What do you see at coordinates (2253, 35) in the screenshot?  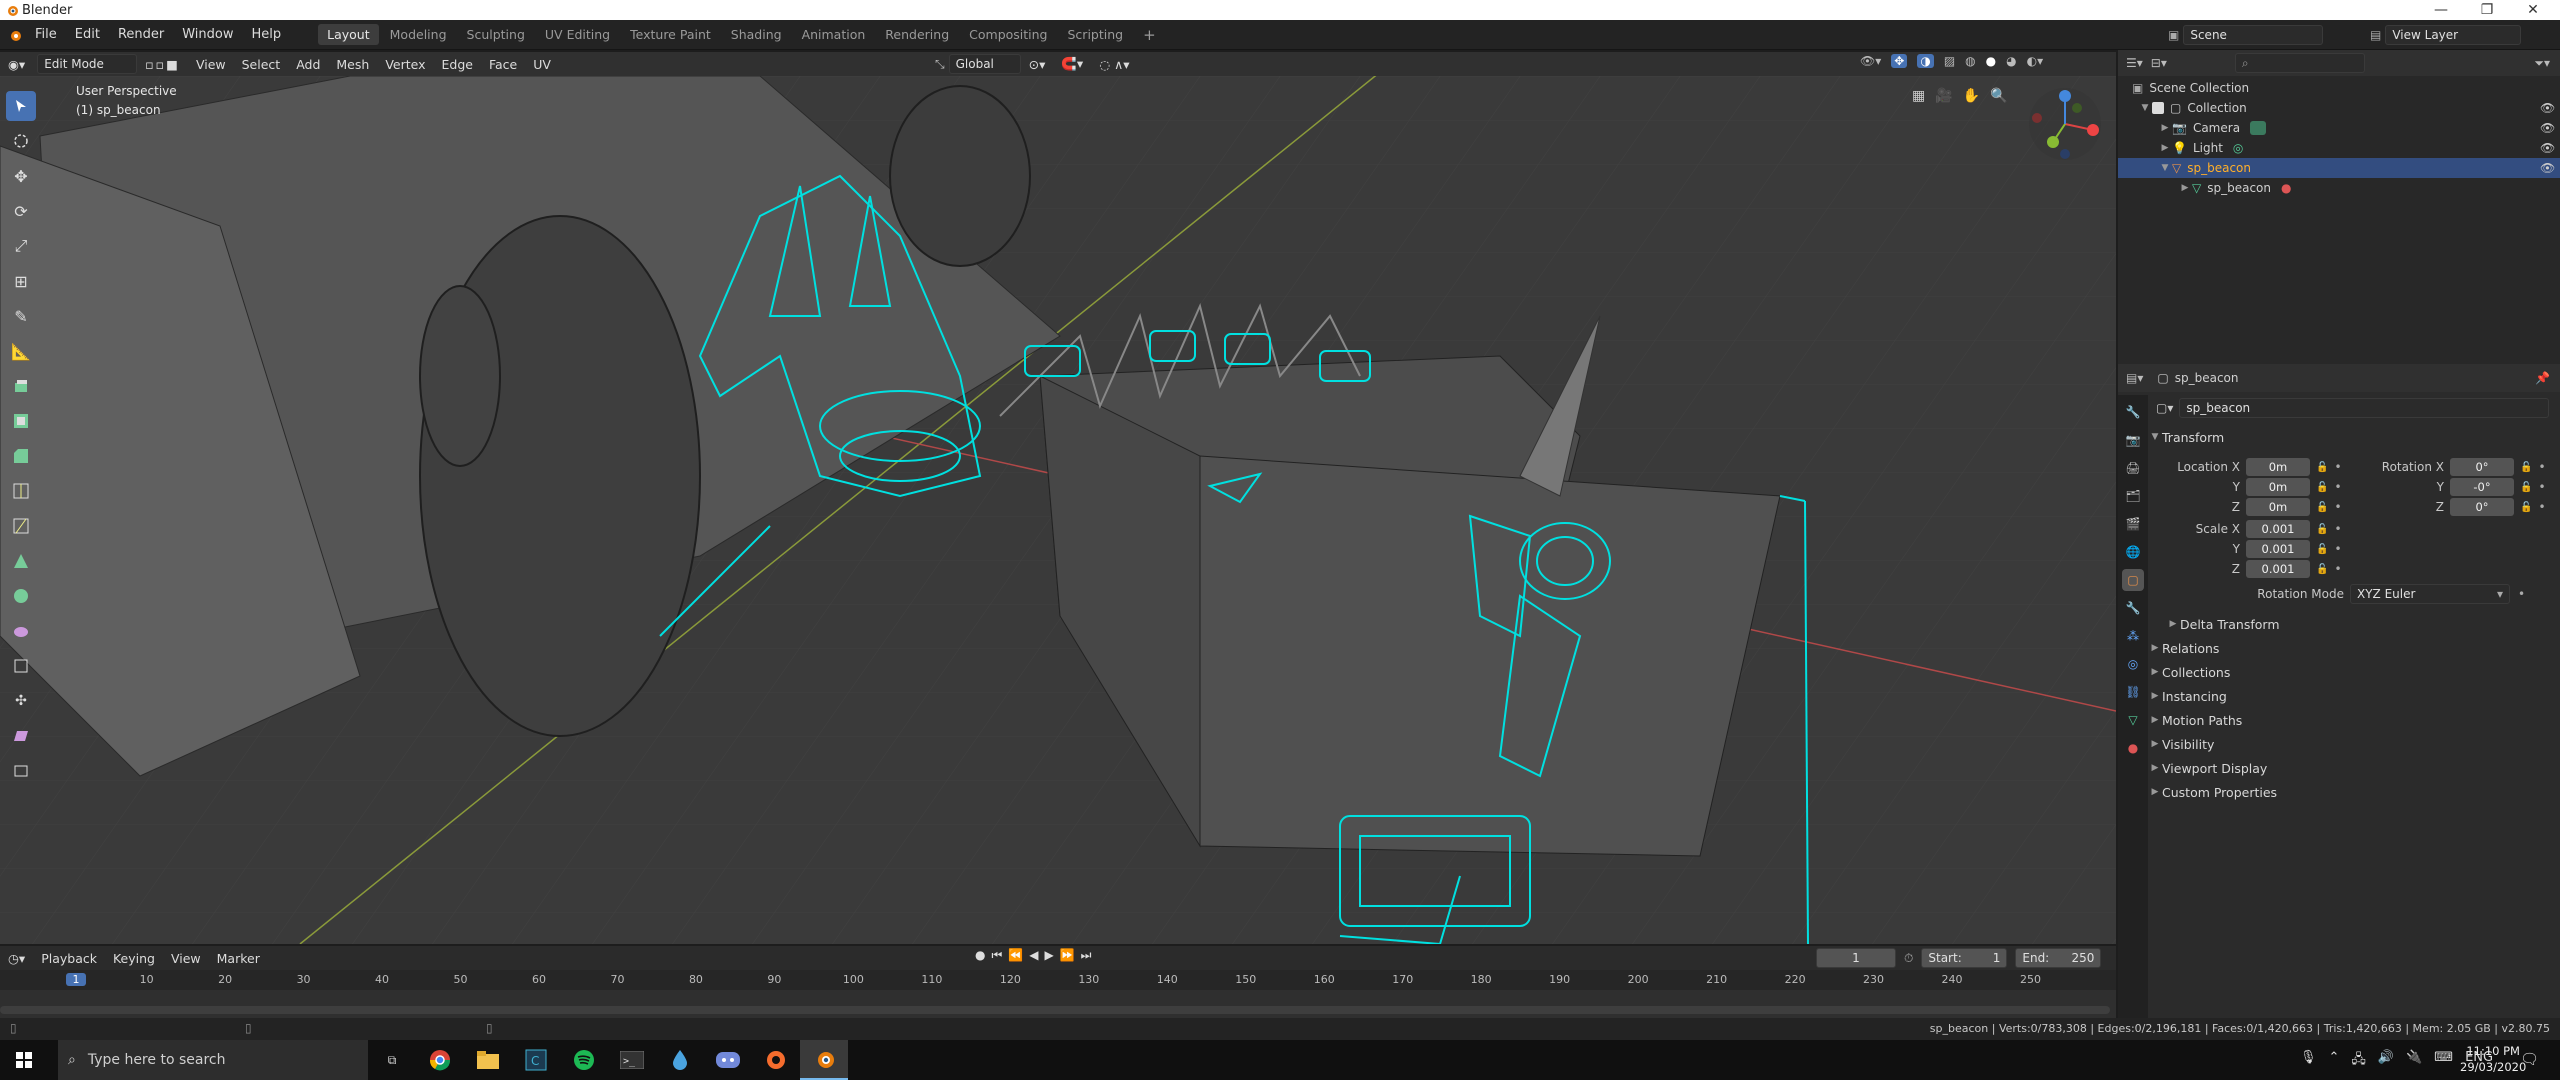 I see `scene-selector: Scene` at bounding box center [2253, 35].